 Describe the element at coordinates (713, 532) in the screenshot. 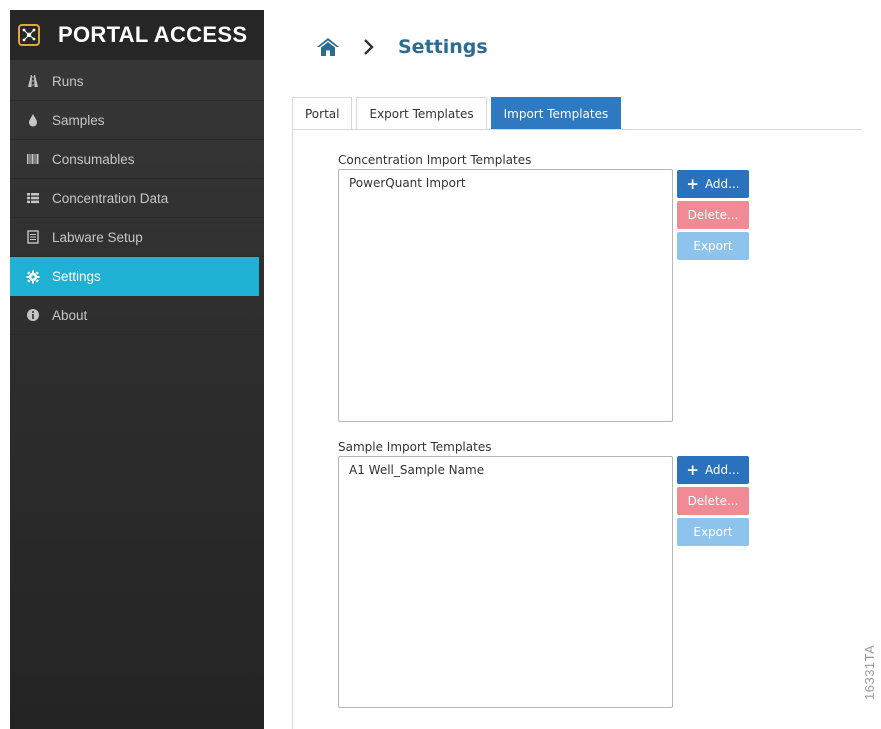

I see `sample-export-button: Export` at that location.